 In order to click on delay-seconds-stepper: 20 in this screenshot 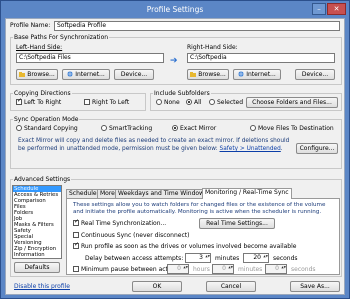, I will do `click(256, 258)`.